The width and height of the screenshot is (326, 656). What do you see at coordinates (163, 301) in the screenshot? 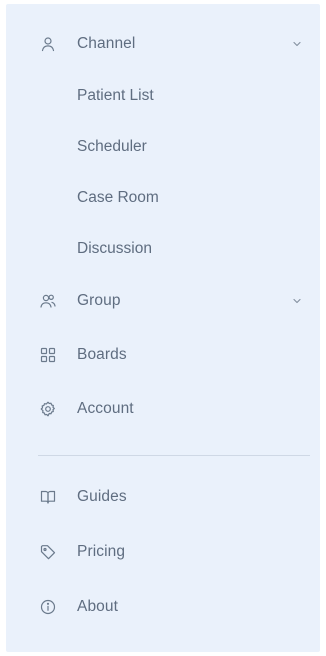
I see `nav-item-group: Group` at bounding box center [163, 301].